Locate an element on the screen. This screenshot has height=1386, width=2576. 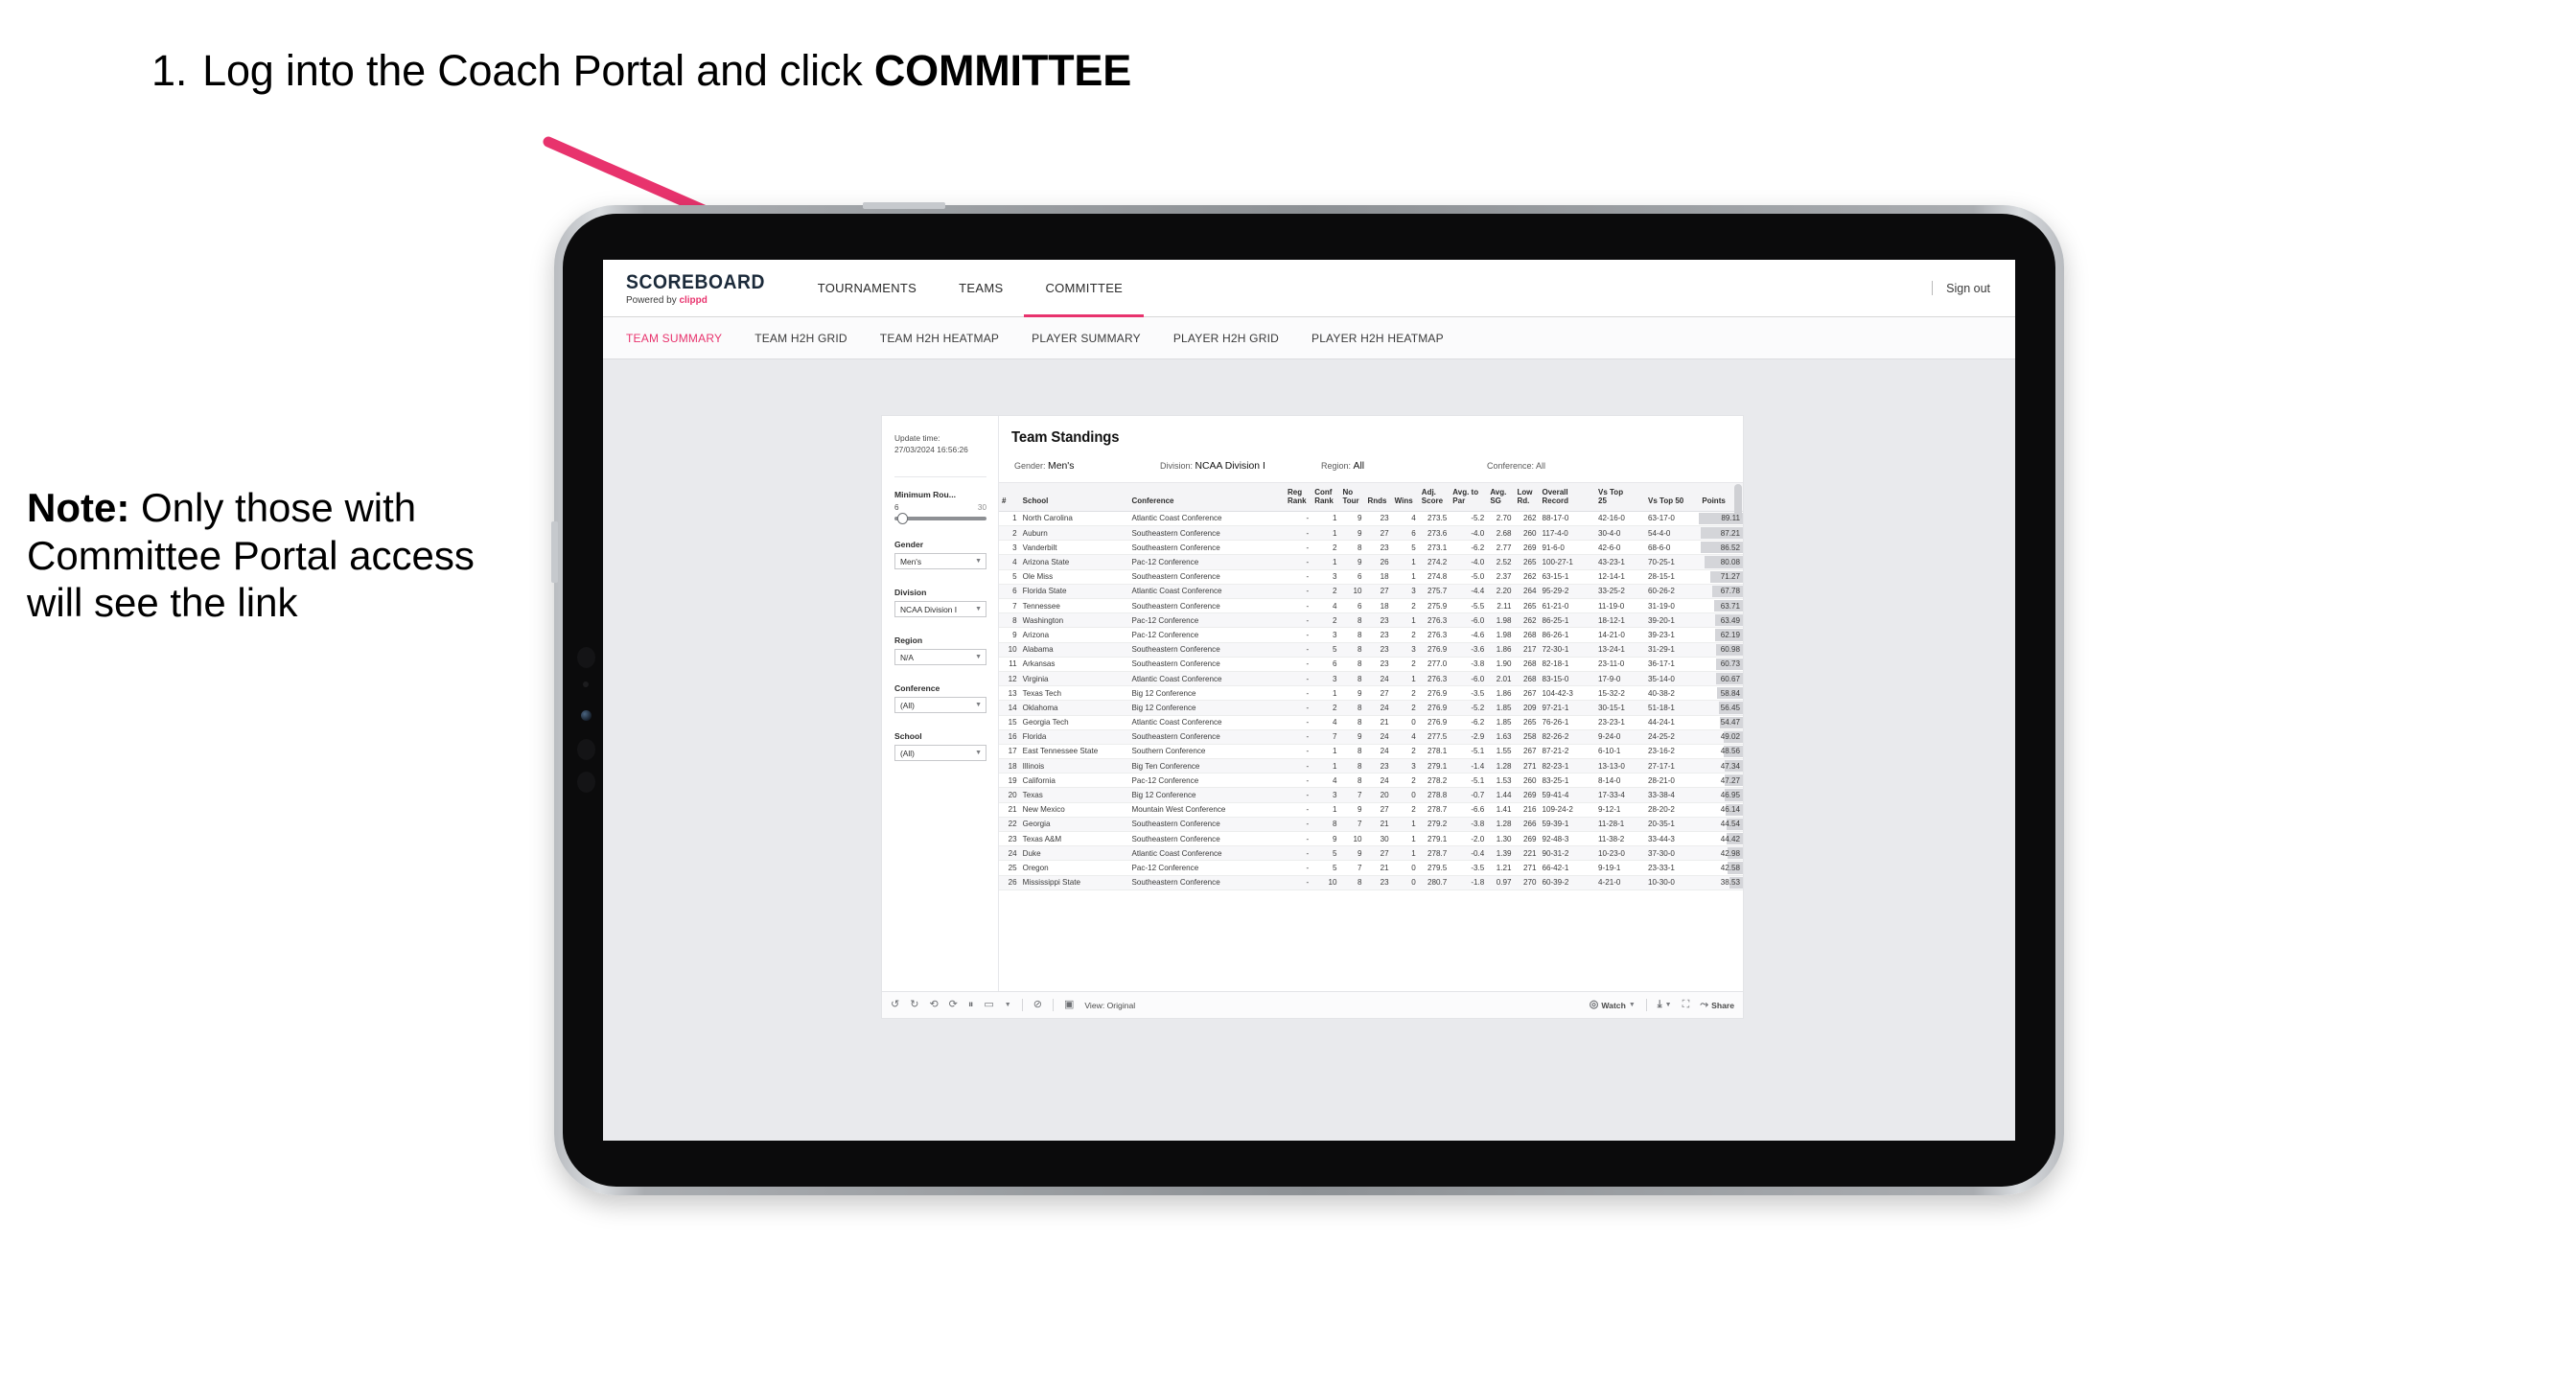
volume-button is located at coordinates (554, 552).